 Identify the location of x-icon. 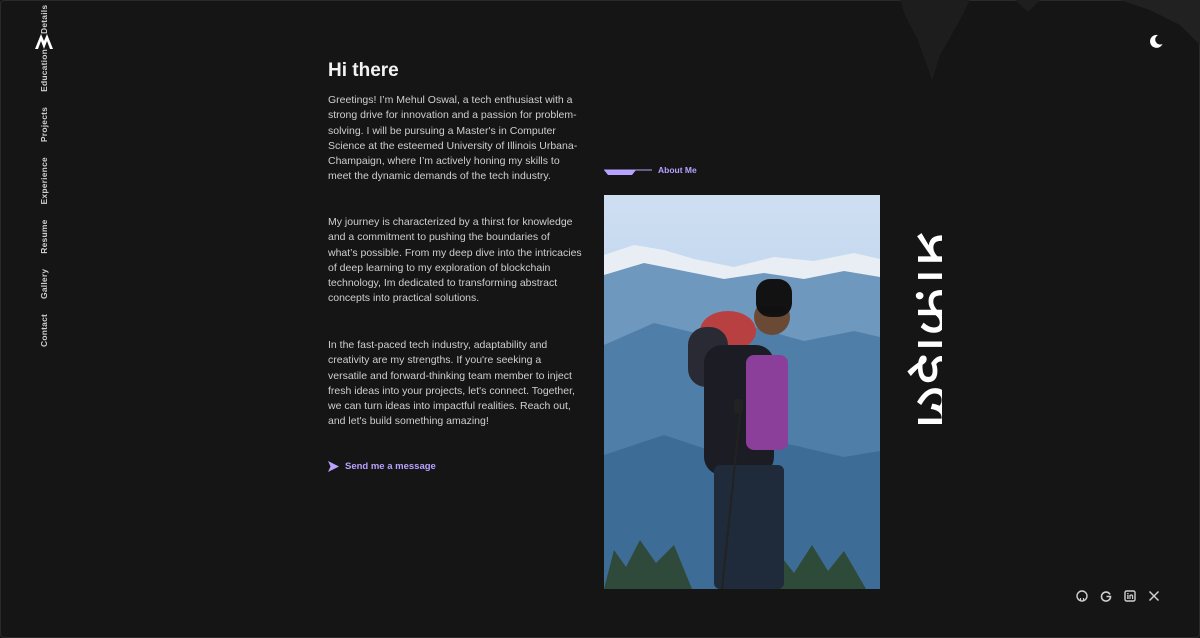
(1154, 596).